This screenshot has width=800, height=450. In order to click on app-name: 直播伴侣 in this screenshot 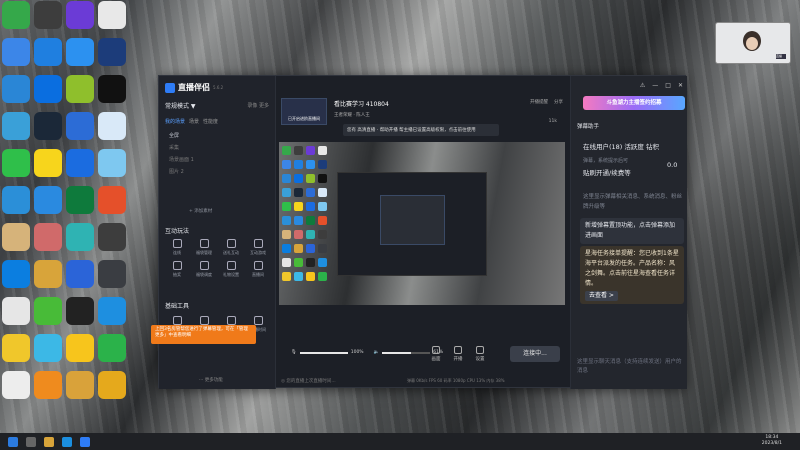, I will do `click(194, 87)`.